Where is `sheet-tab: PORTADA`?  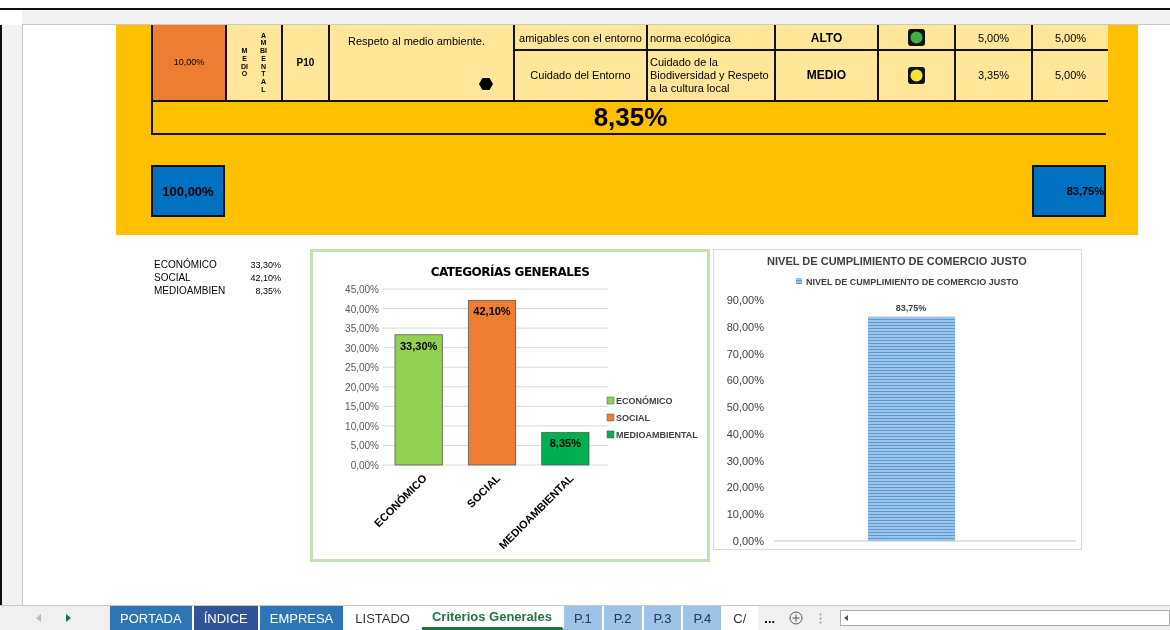
sheet-tab: PORTADA is located at coordinates (152, 618).